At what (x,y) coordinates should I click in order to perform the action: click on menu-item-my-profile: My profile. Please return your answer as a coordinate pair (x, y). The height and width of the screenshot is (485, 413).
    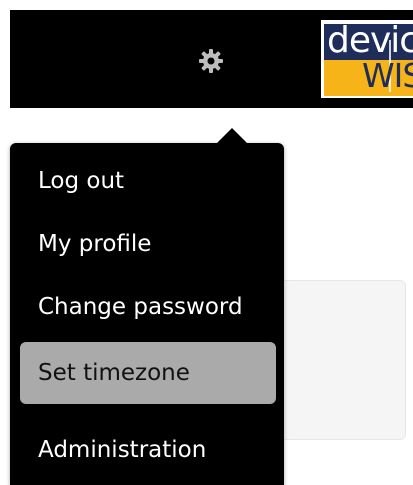
    Looking at the image, I should click on (148, 244).